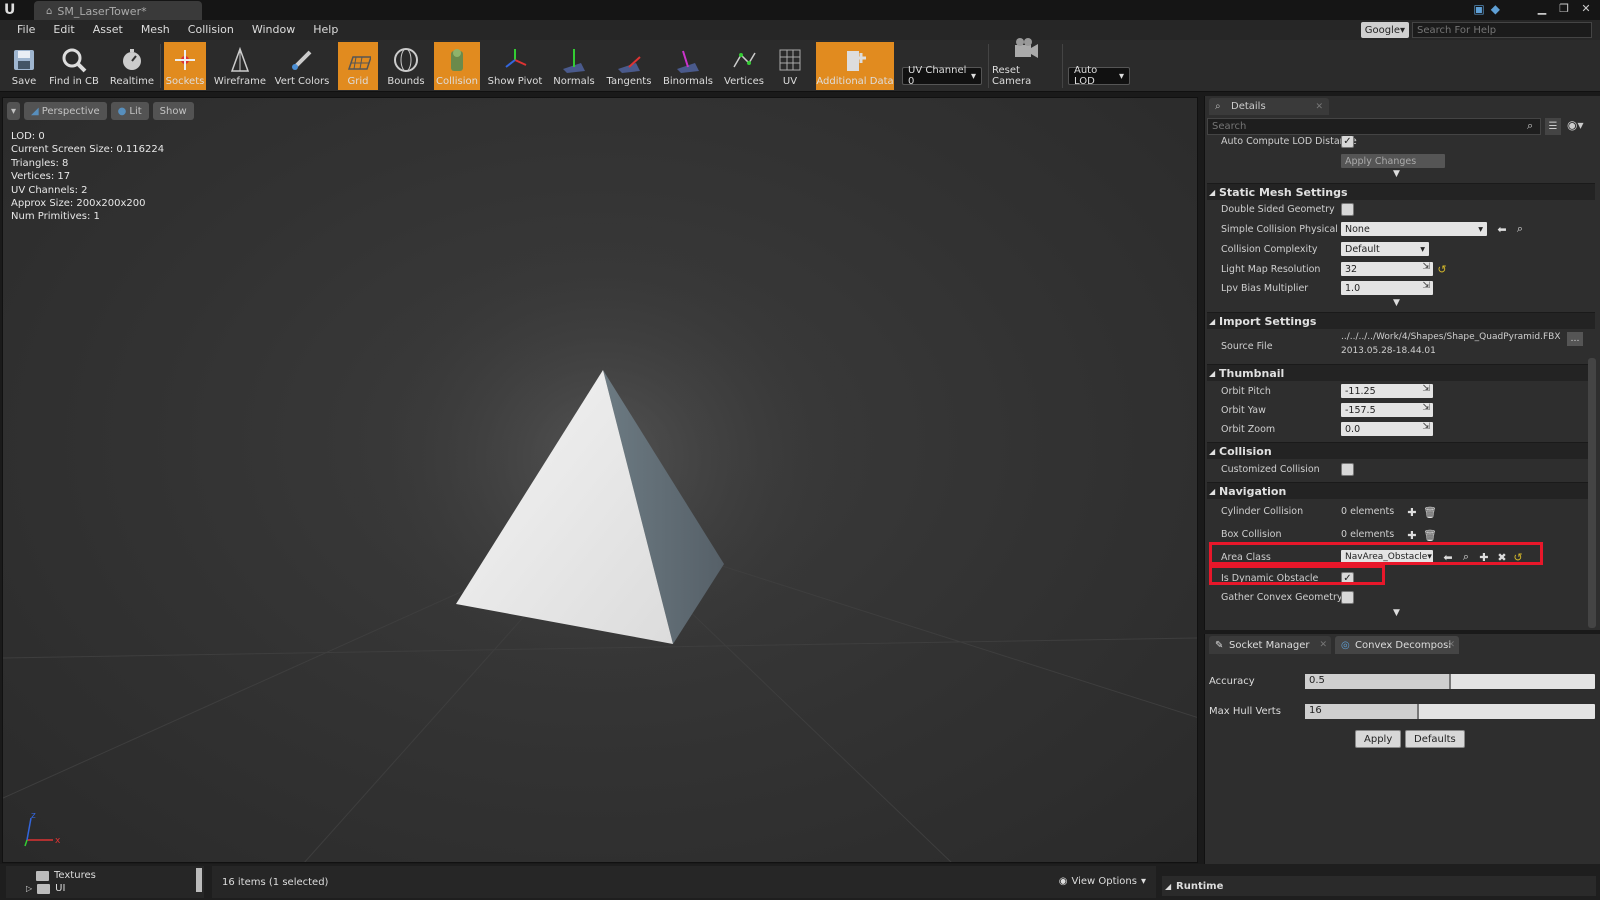 Image resolution: width=1600 pixels, height=900 pixels. What do you see at coordinates (1450, 711) in the screenshot?
I see `max-hull-verts-slider: 16` at bounding box center [1450, 711].